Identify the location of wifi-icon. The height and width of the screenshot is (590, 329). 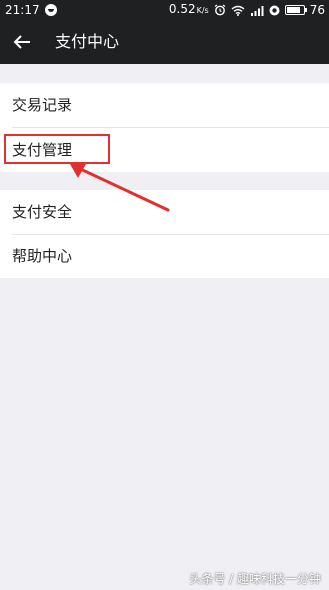
(238, 10).